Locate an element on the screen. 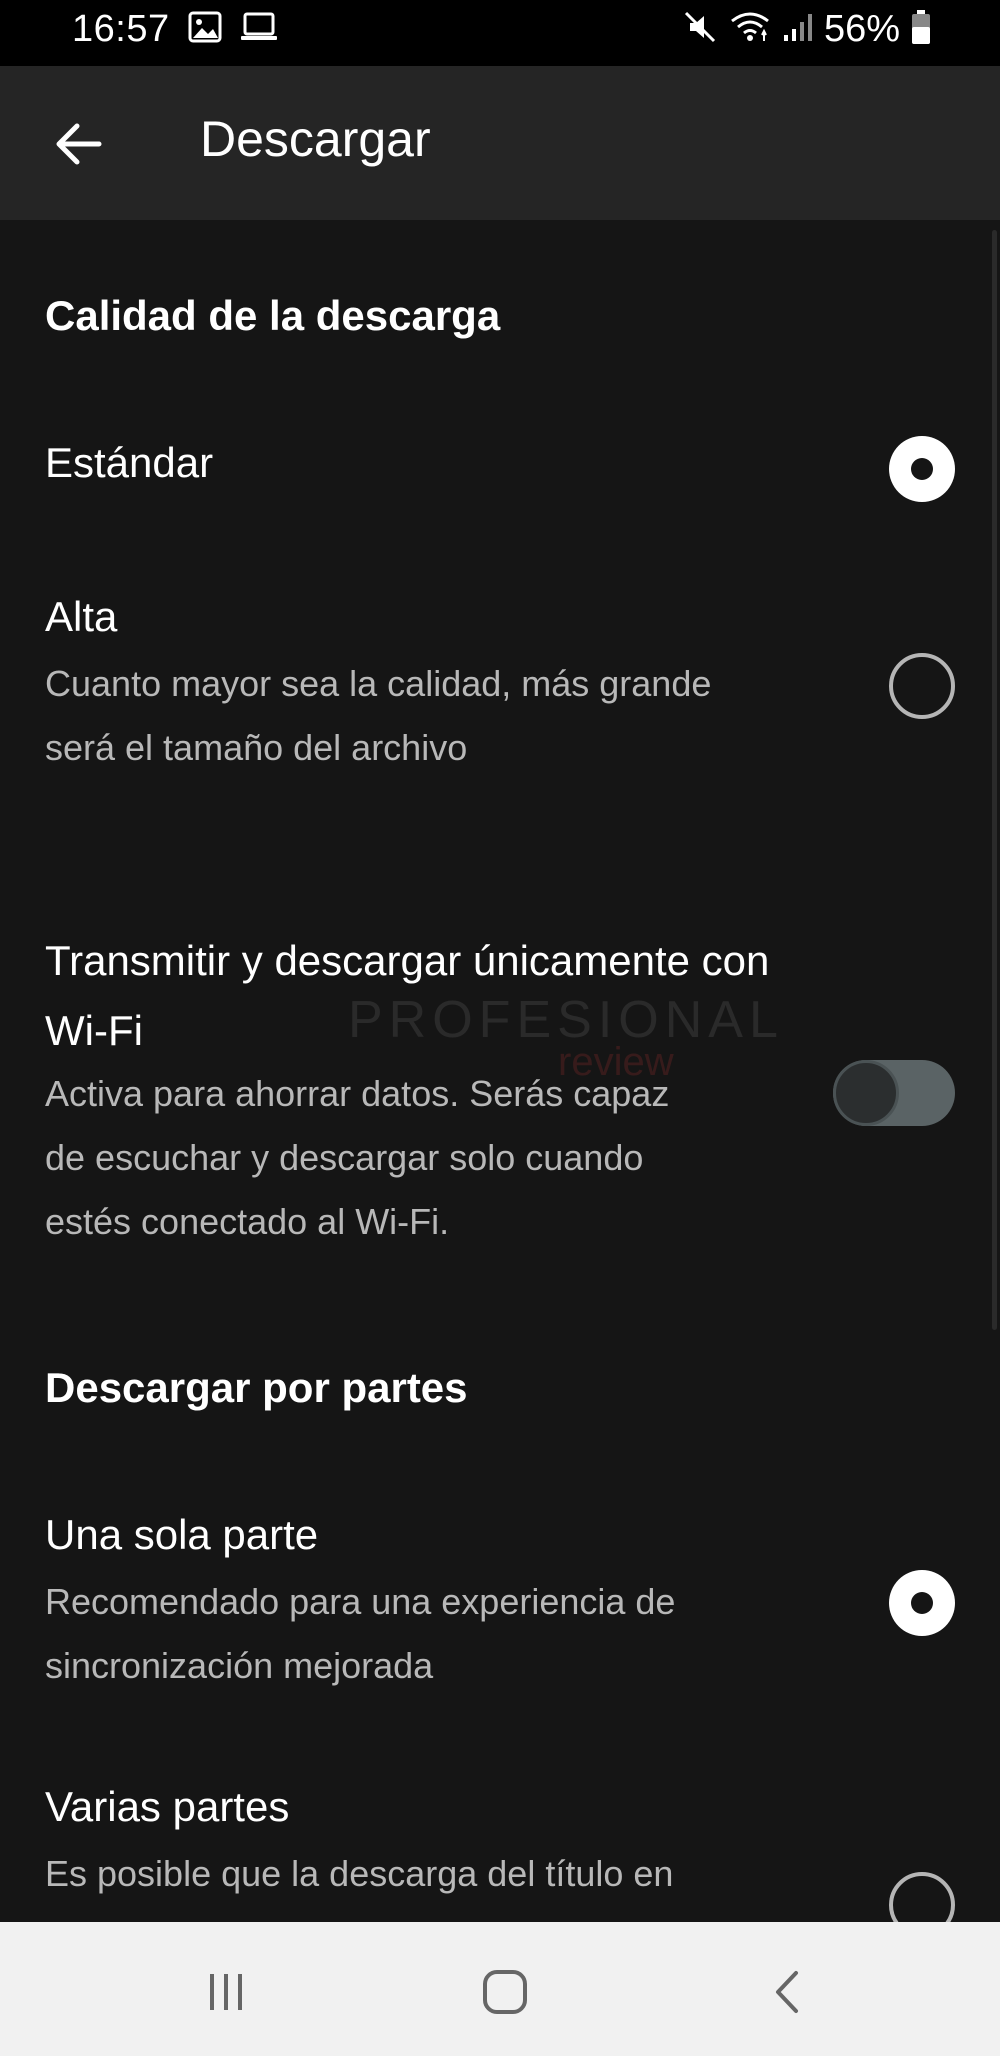 This screenshot has height=2056, width=1000. status-right: 56% is located at coordinates (807, 29).